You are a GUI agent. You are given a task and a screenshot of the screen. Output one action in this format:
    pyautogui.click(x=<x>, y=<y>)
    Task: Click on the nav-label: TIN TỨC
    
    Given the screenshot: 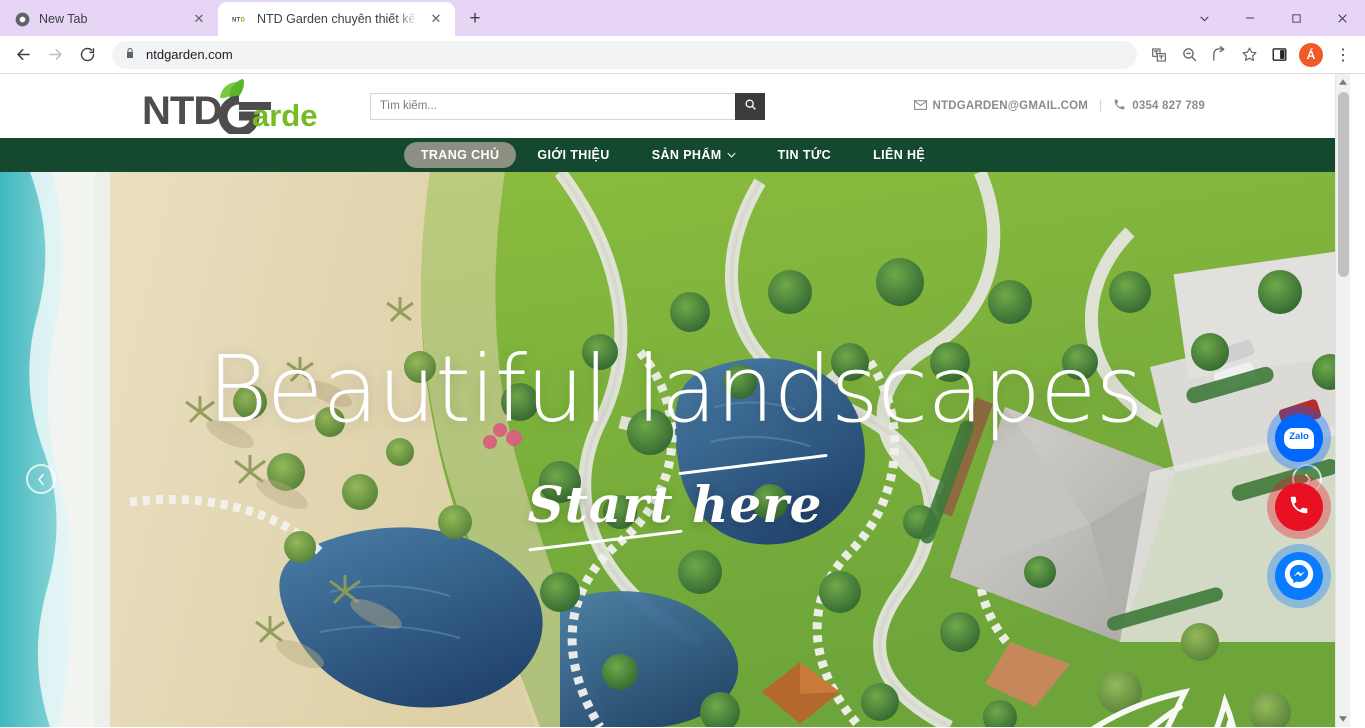 What is the action you would take?
    pyautogui.click(x=804, y=155)
    